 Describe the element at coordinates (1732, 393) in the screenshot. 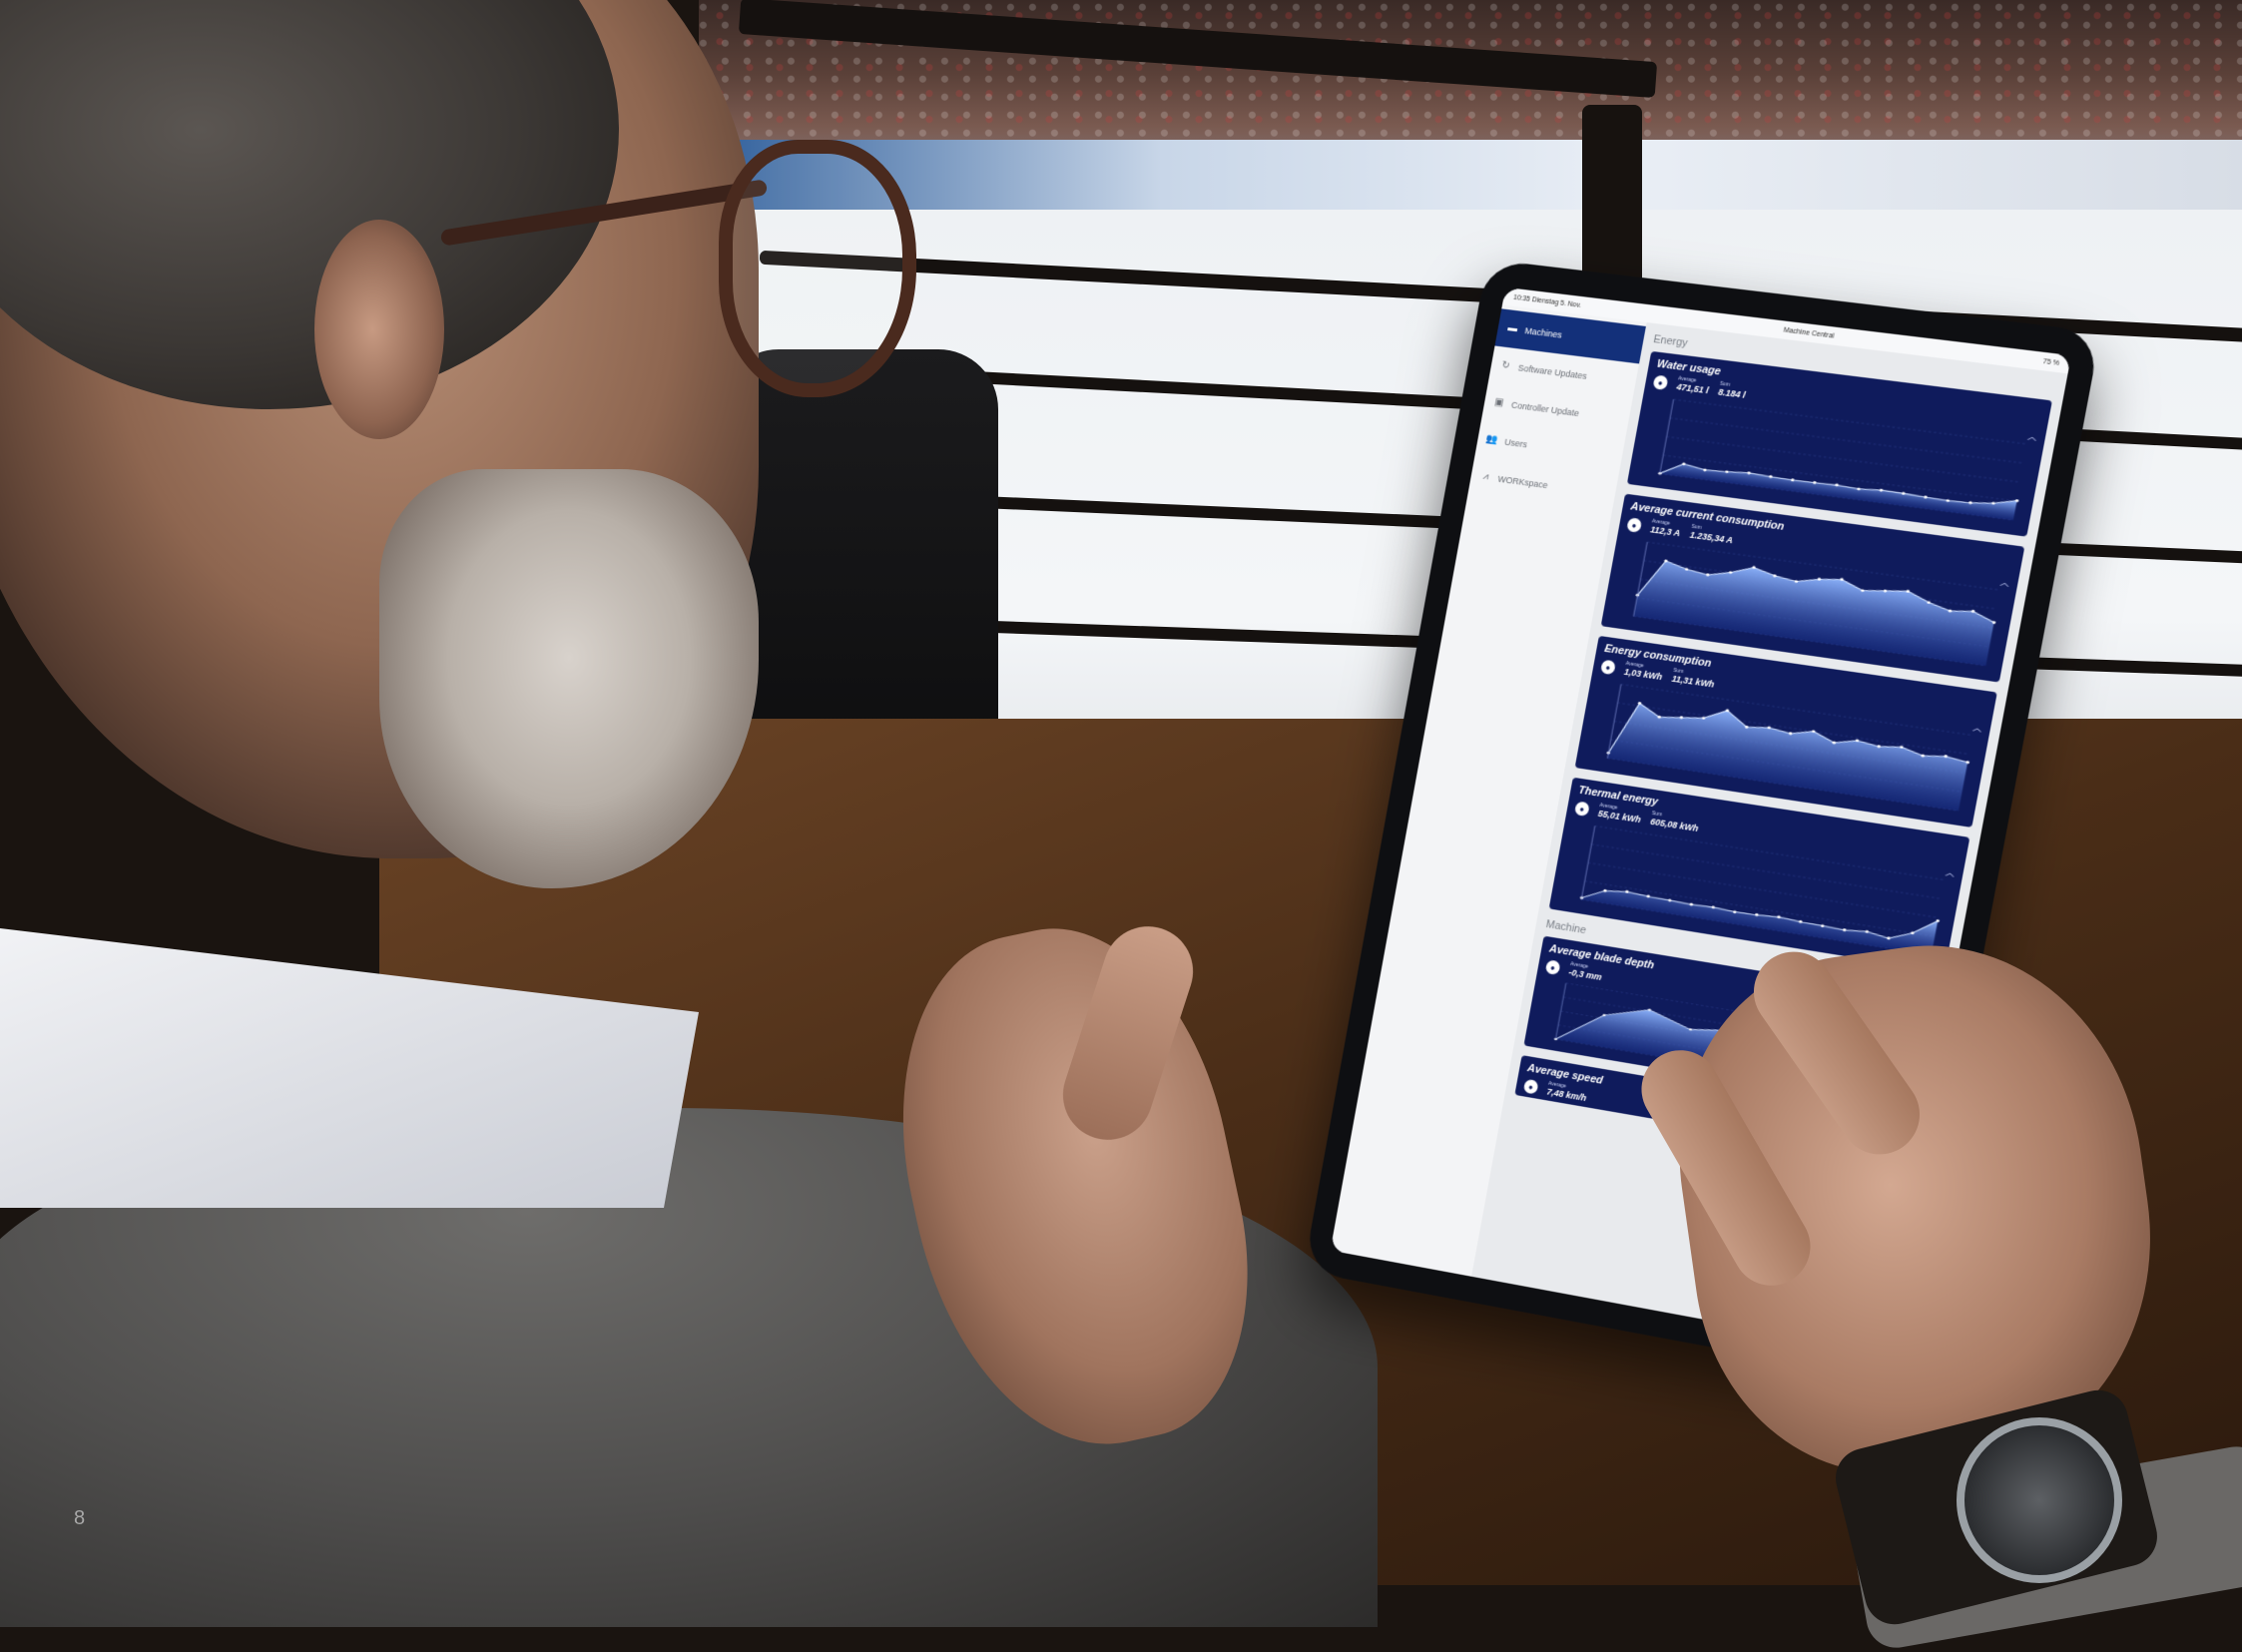

I see `stat-value: 8.184 l` at that location.